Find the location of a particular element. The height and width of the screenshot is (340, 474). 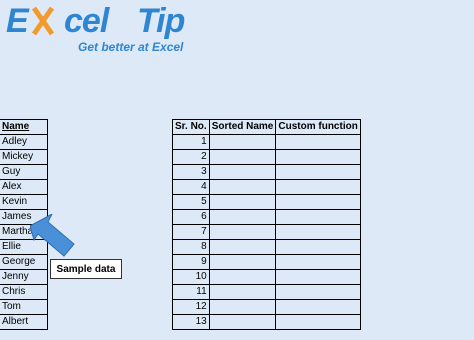

name-cell: Alex is located at coordinates (24, 187).